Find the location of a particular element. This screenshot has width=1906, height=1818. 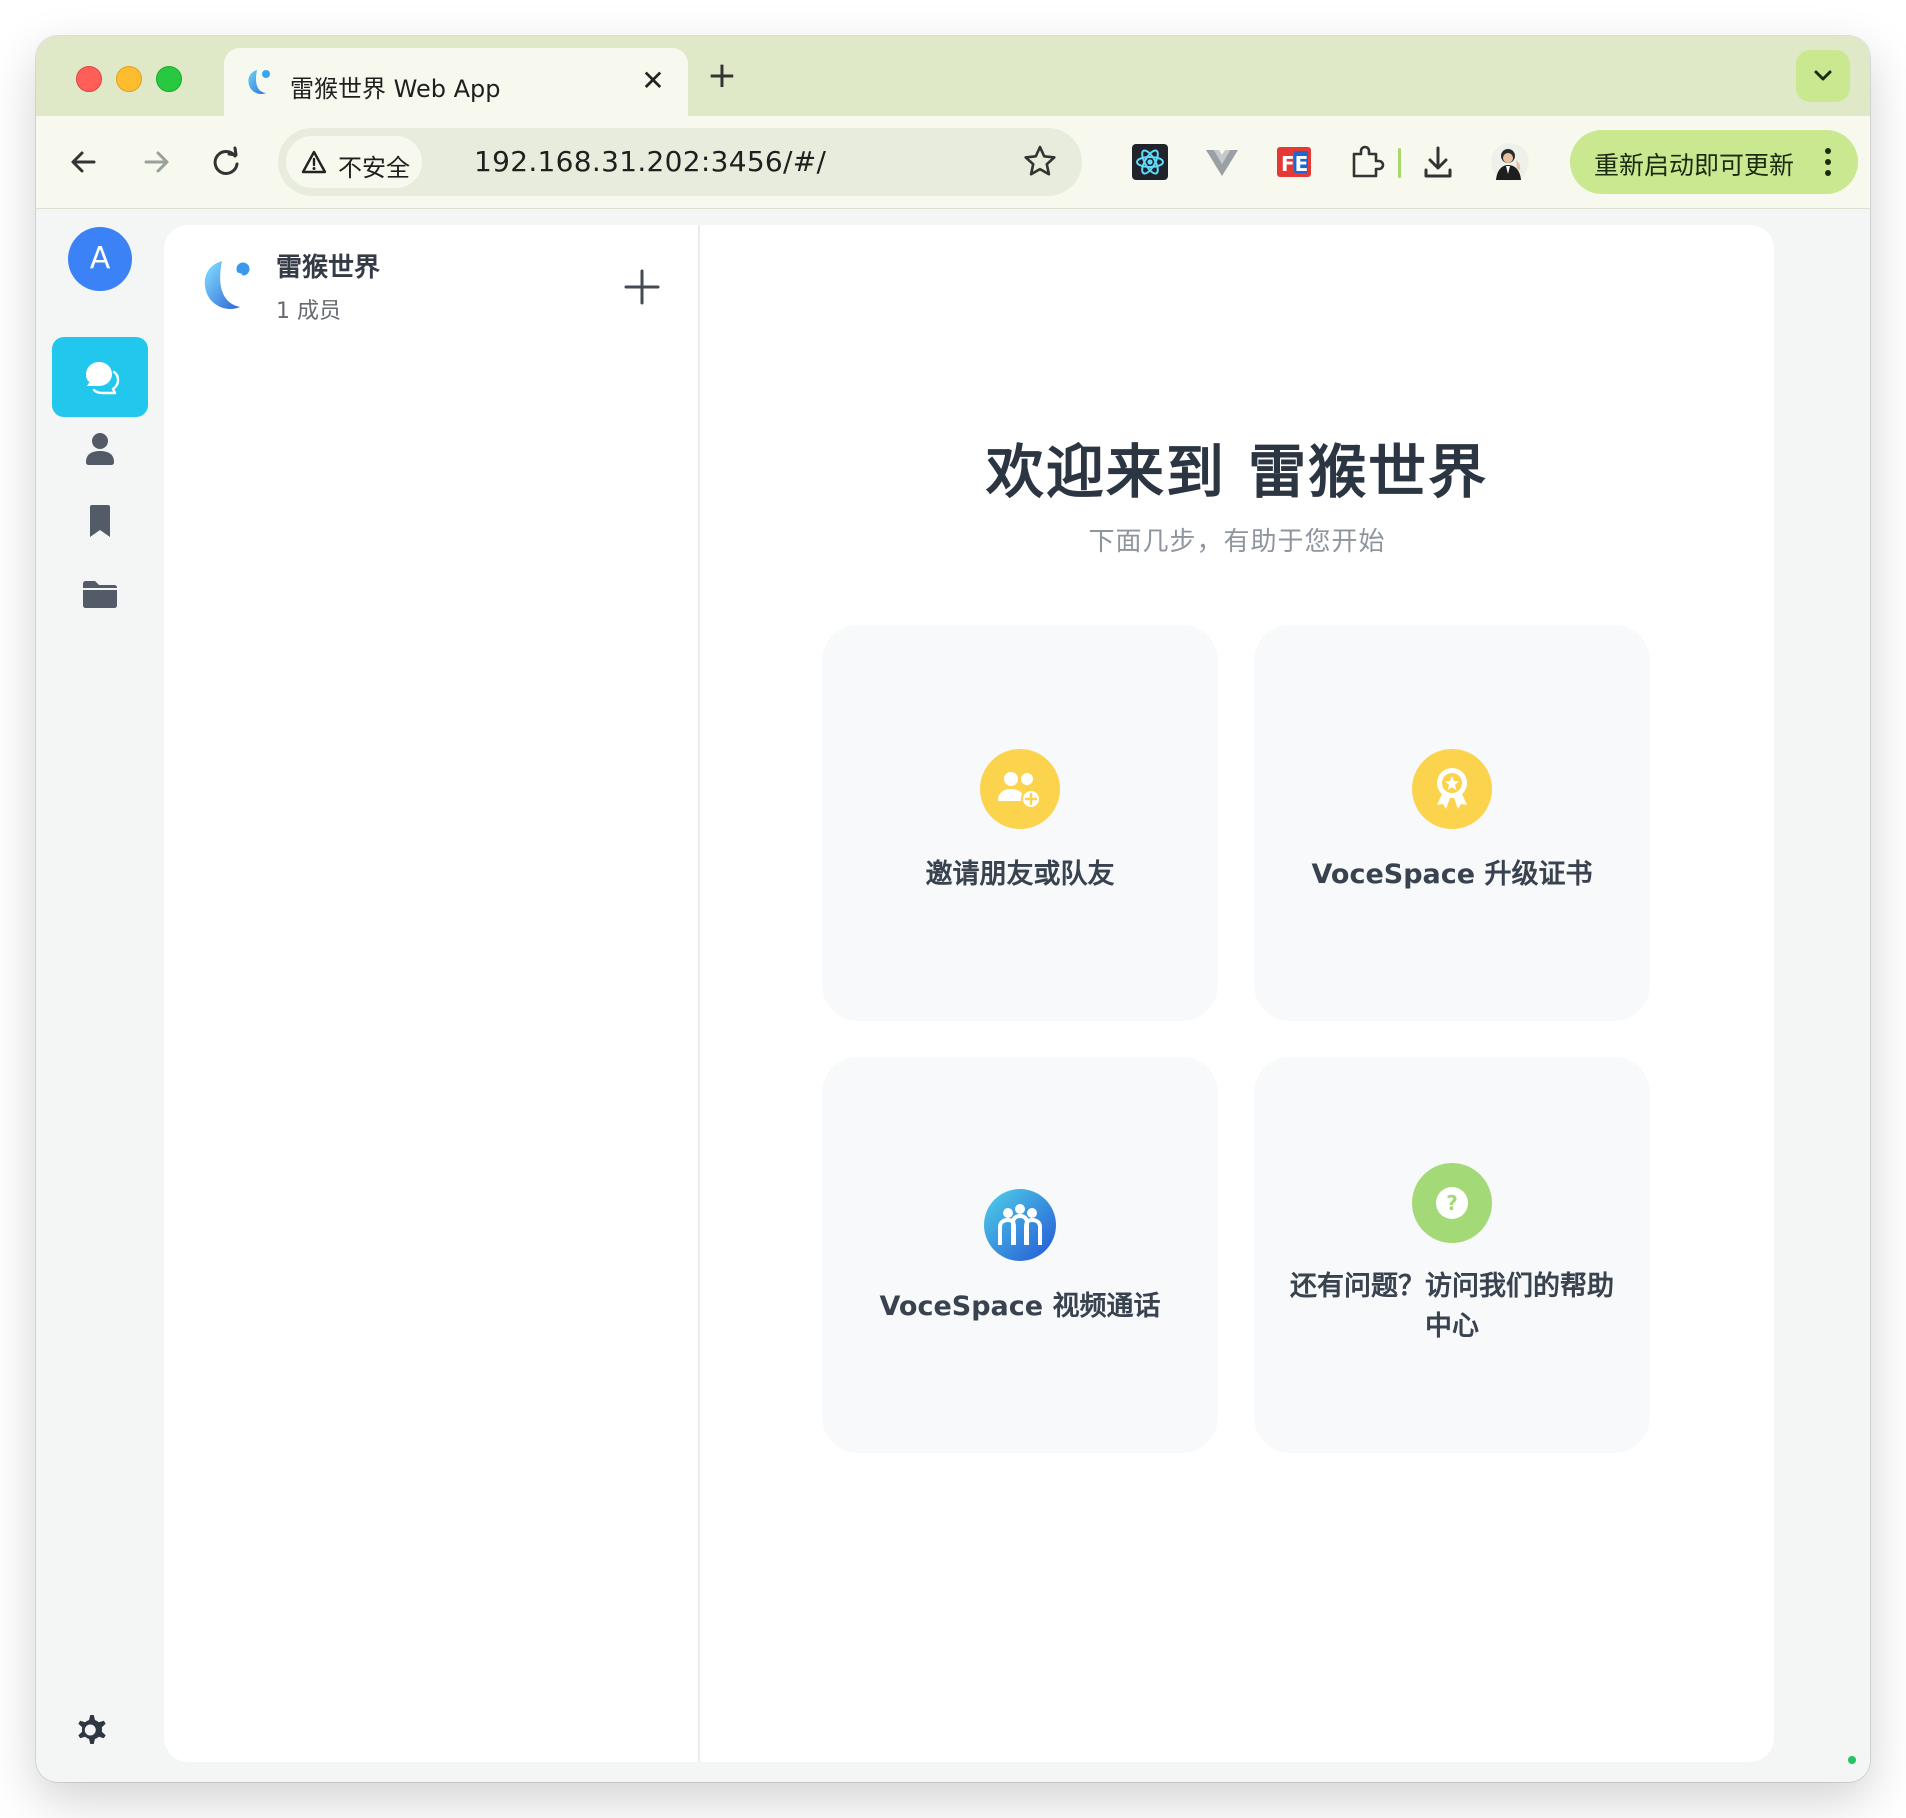

welcome-subtitle: 下面几步，有助于您开始 is located at coordinates (1237, 542).